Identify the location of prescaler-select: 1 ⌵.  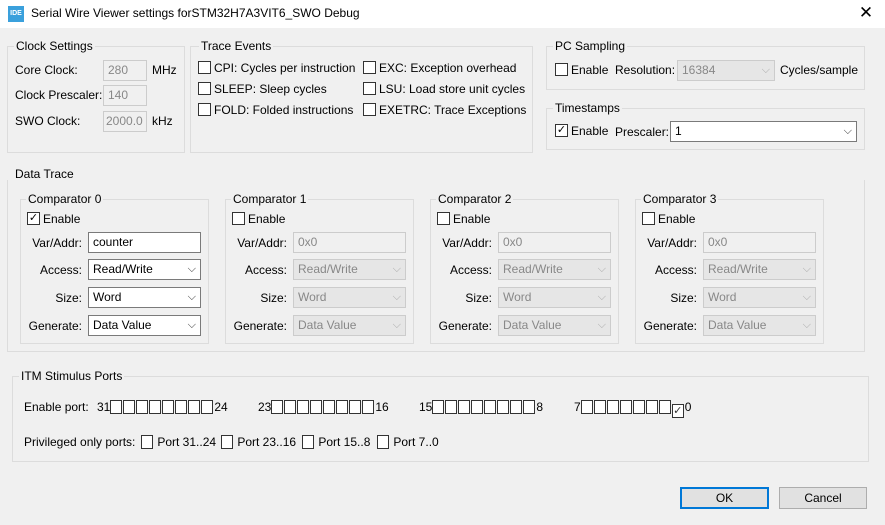
(763, 131).